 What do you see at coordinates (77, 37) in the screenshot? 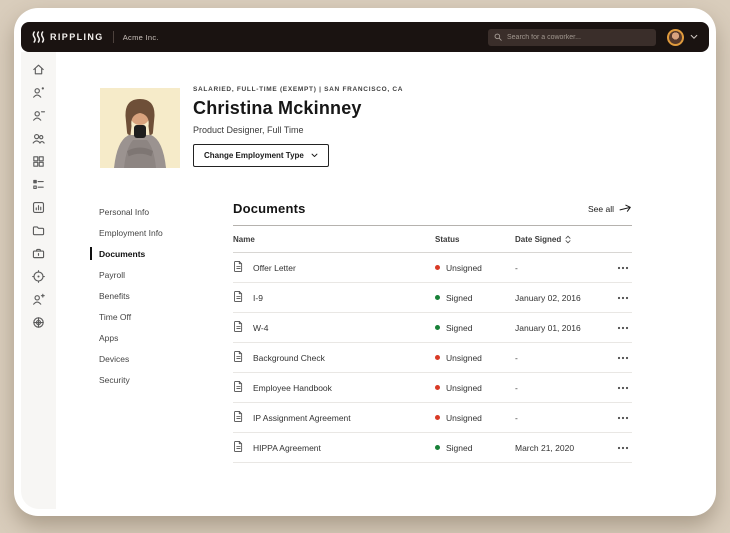
I see `brand-name: RIPPLING` at bounding box center [77, 37].